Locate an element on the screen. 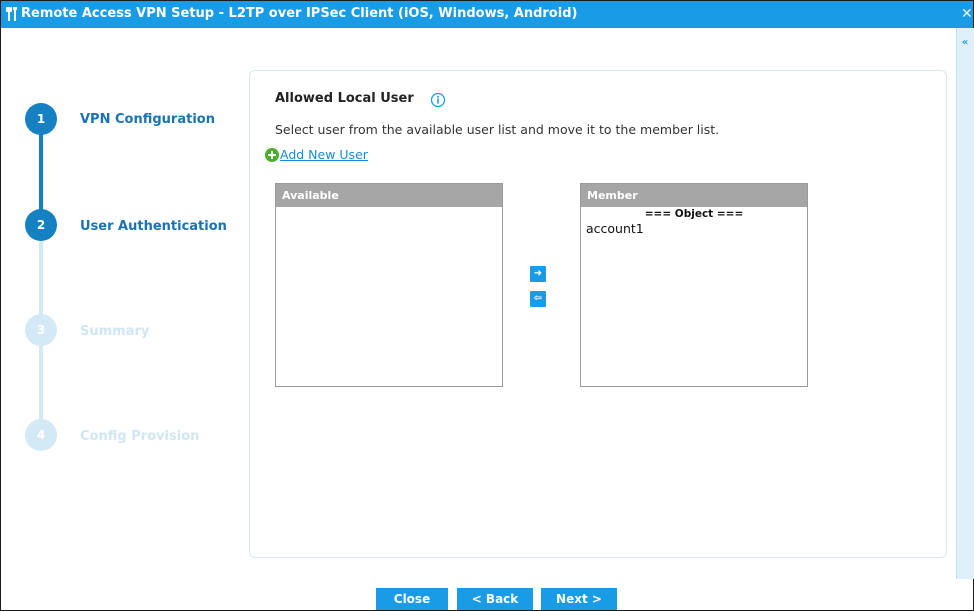  member-list-item: account1 is located at coordinates (694, 228).